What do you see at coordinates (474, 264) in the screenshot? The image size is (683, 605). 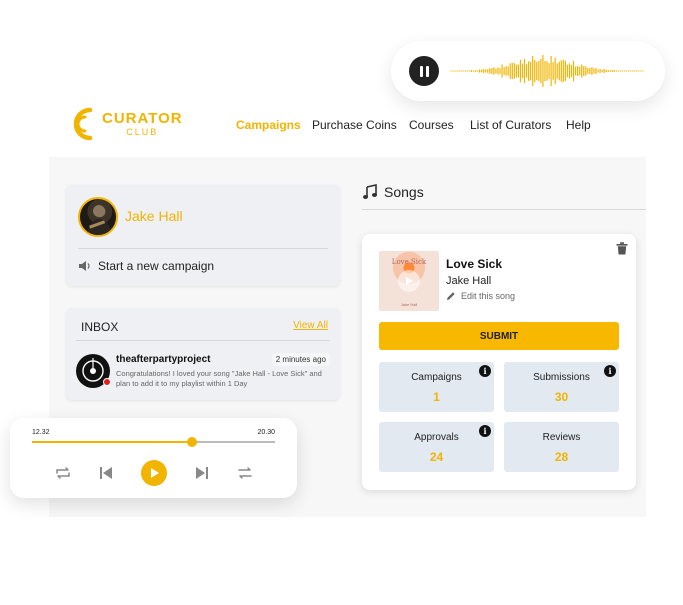 I see `song-title: Love Sick` at bounding box center [474, 264].